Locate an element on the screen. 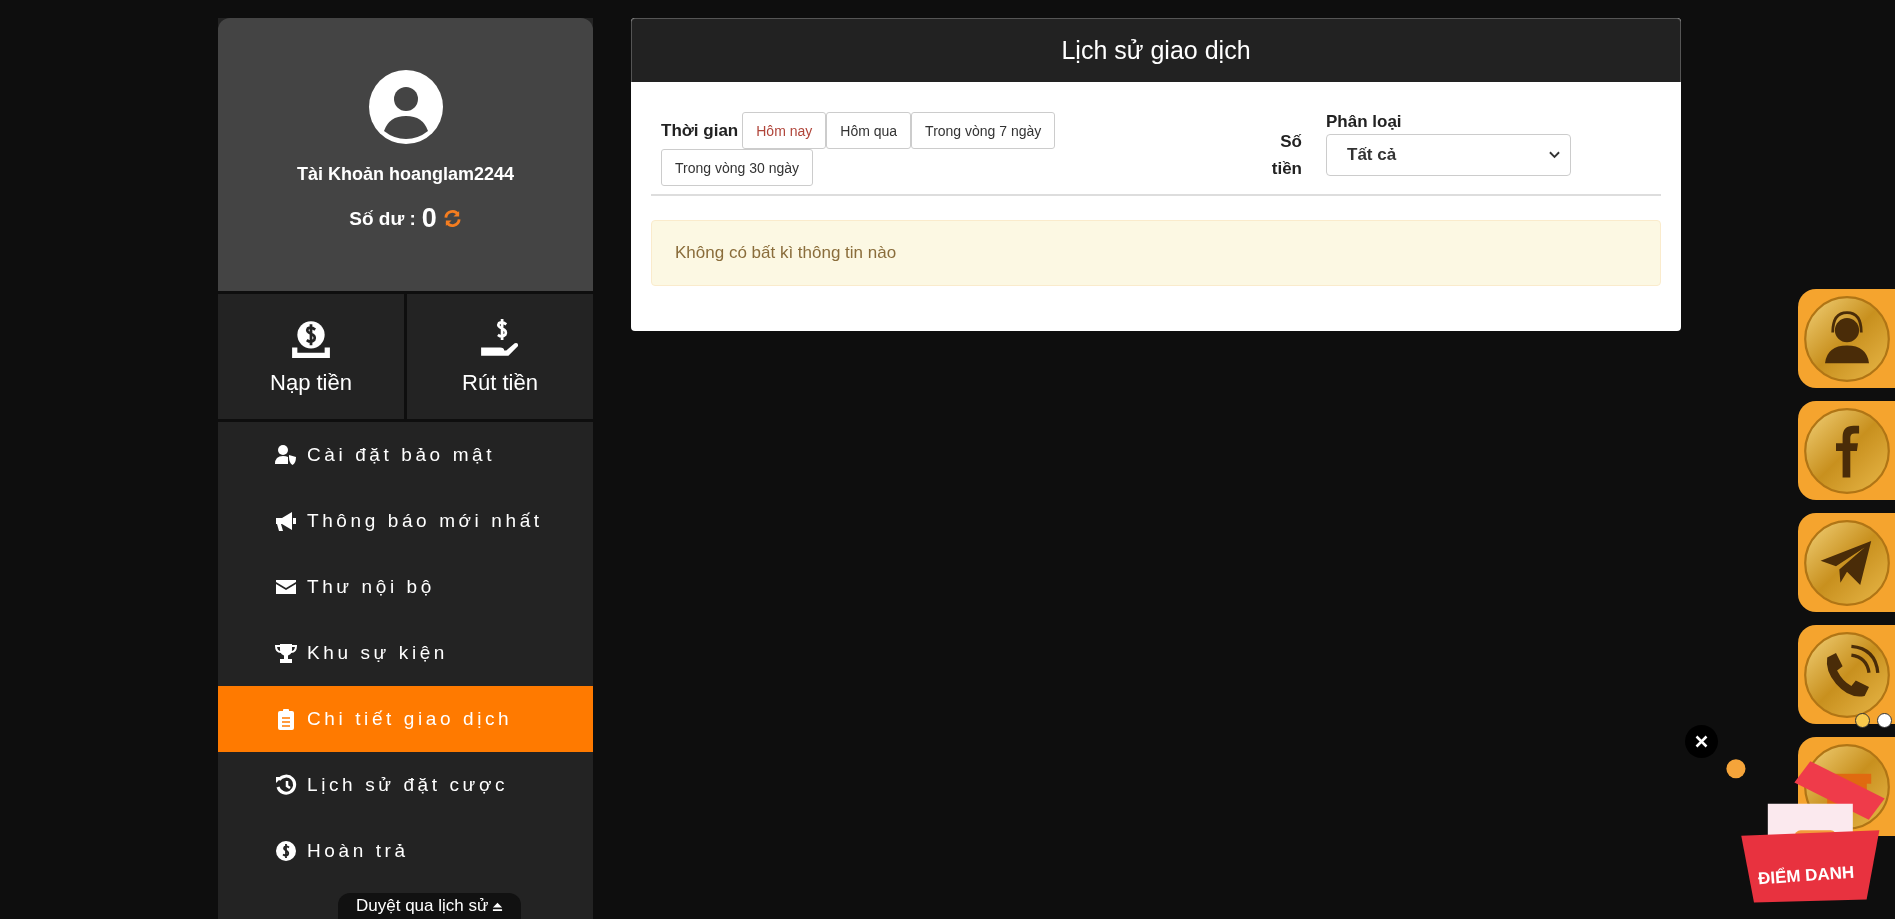 The height and width of the screenshot is (919, 1895). trophy-icon is located at coordinates (286, 653).